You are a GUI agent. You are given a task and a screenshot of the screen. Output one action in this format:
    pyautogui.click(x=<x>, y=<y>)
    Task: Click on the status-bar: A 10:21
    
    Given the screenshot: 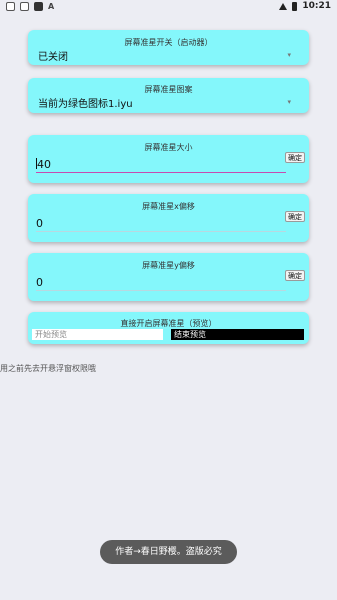 What is the action you would take?
    pyautogui.click(x=168, y=7)
    